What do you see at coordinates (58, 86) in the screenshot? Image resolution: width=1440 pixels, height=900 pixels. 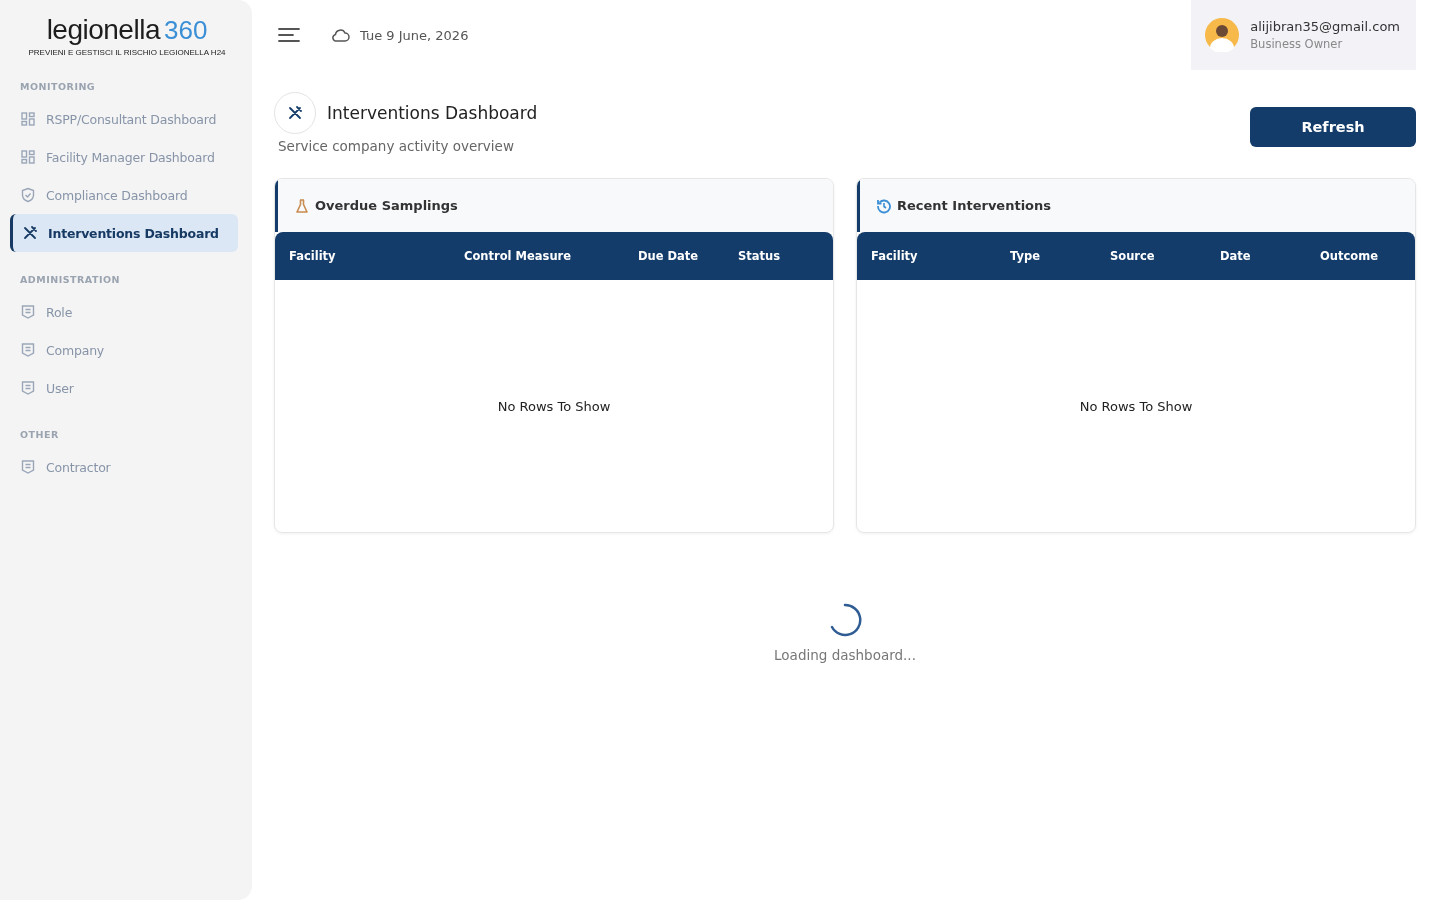 I see `section-heading: MONITORING` at bounding box center [58, 86].